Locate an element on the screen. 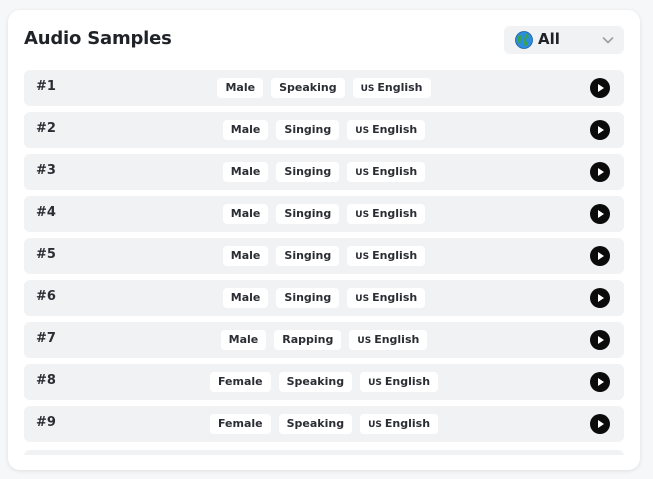  sample-tags: Male Rapping US English is located at coordinates (324, 340).